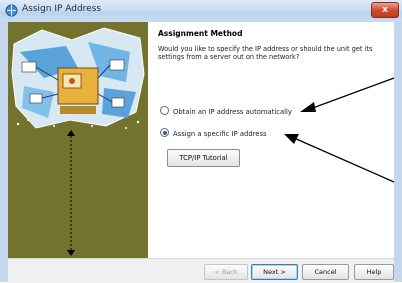  Describe the element at coordinates (374, 272) in the screenshot. I see `help-button: Help` at that location.